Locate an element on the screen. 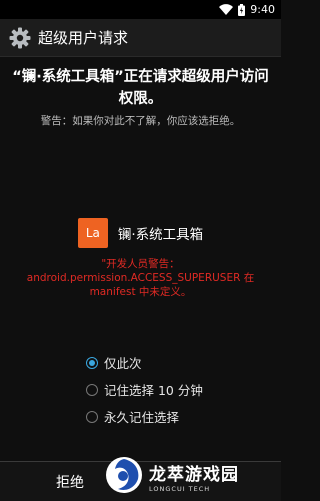  option-10-minutes: 记住选择 10 分钟 is located at coordinates (144, 389).